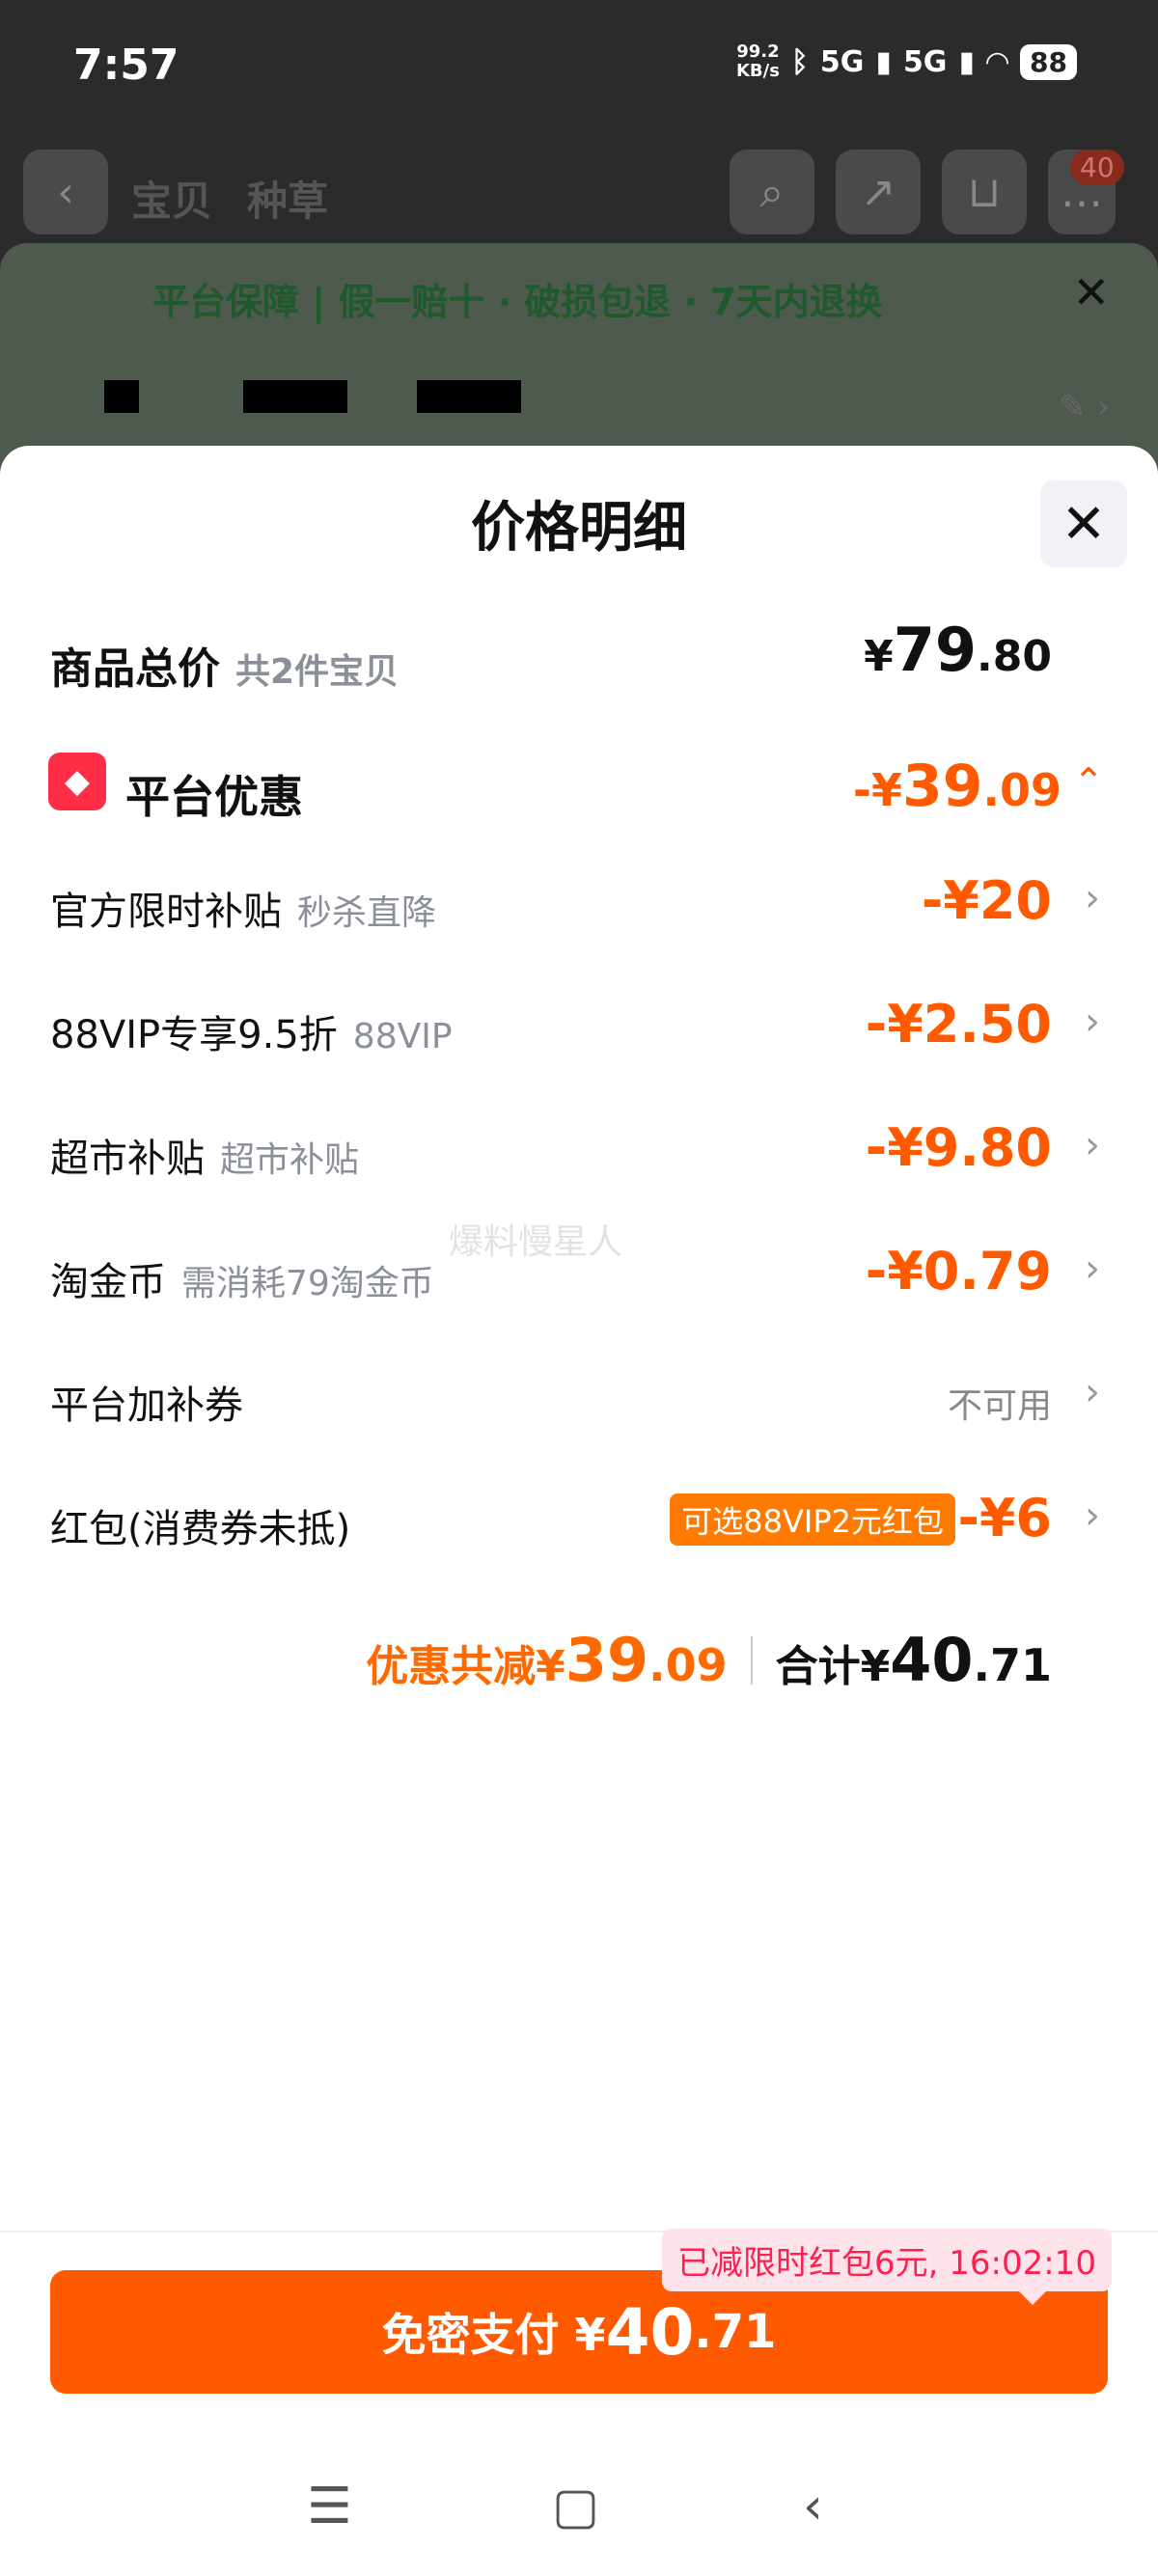 The width and height of the screenshot is (1158, 2576). What do you see at coordinates (287, 199) in the screenshot?
I see `tab-grass: 种草` at bounding box center [287, 199].